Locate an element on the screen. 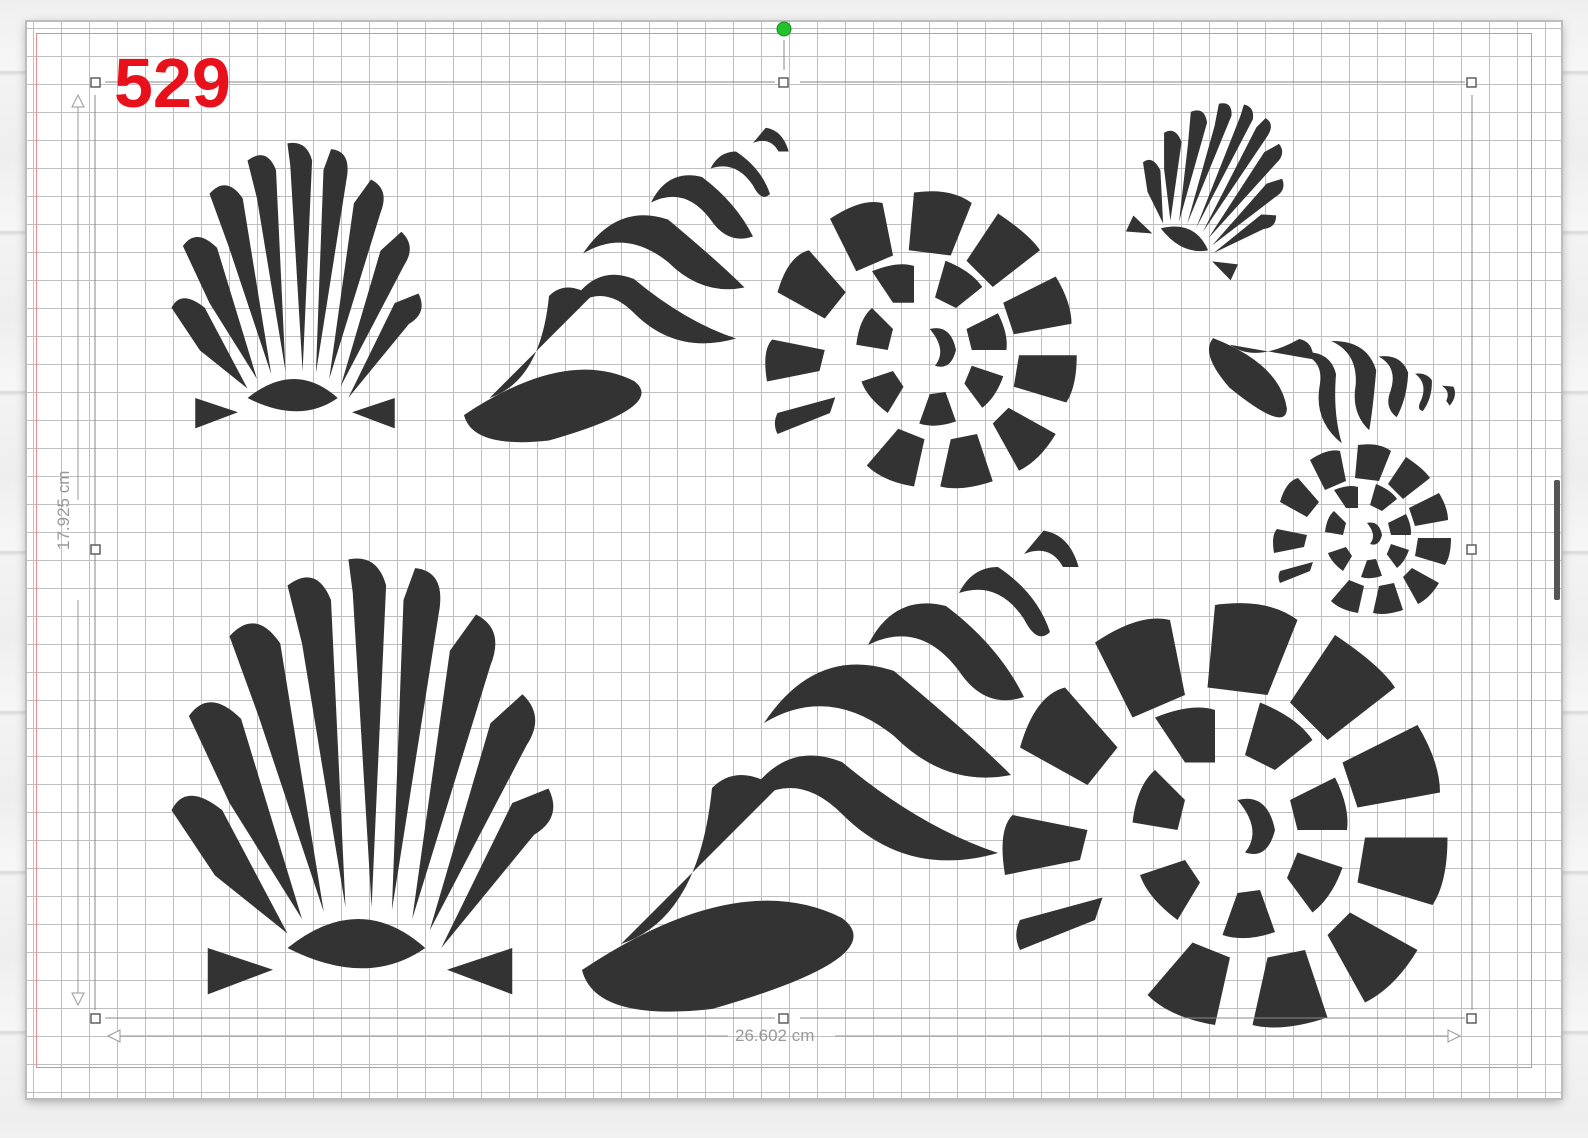 The width and height of the screenshot is (1588, 1138). conch-shell-large is located at coordinates (830, 771).